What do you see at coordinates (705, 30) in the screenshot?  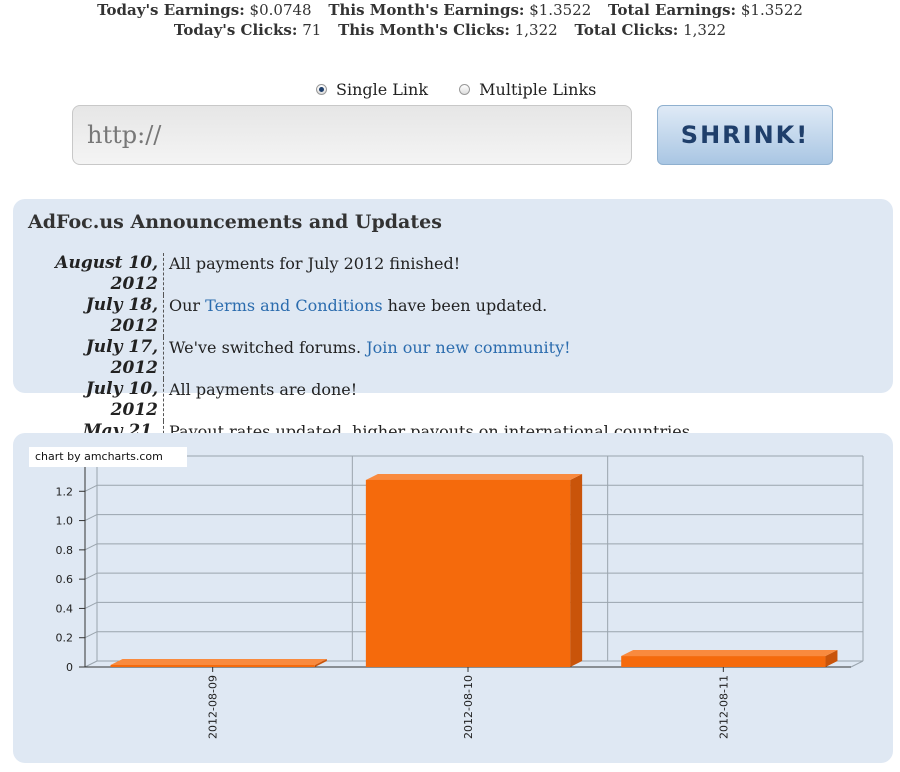 I see `total-clicks-value: 1,322` at bounding box center [705, 30].